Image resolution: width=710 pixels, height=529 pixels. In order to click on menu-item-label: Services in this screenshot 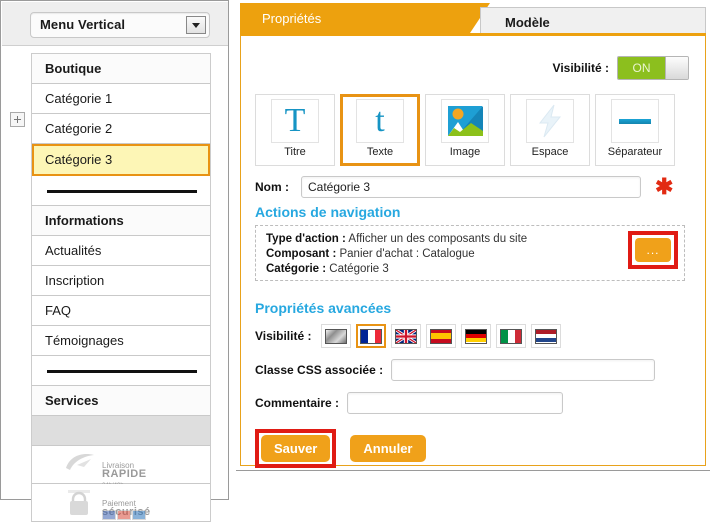, I will do `click(72, 400)`.